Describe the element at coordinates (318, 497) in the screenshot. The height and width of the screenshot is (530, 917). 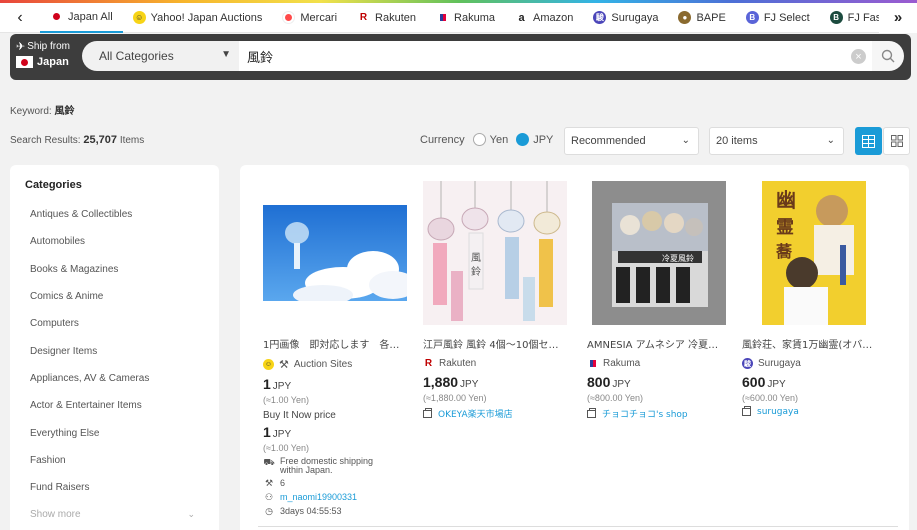
I see `seller-link: m_naomi19900331` at that location.